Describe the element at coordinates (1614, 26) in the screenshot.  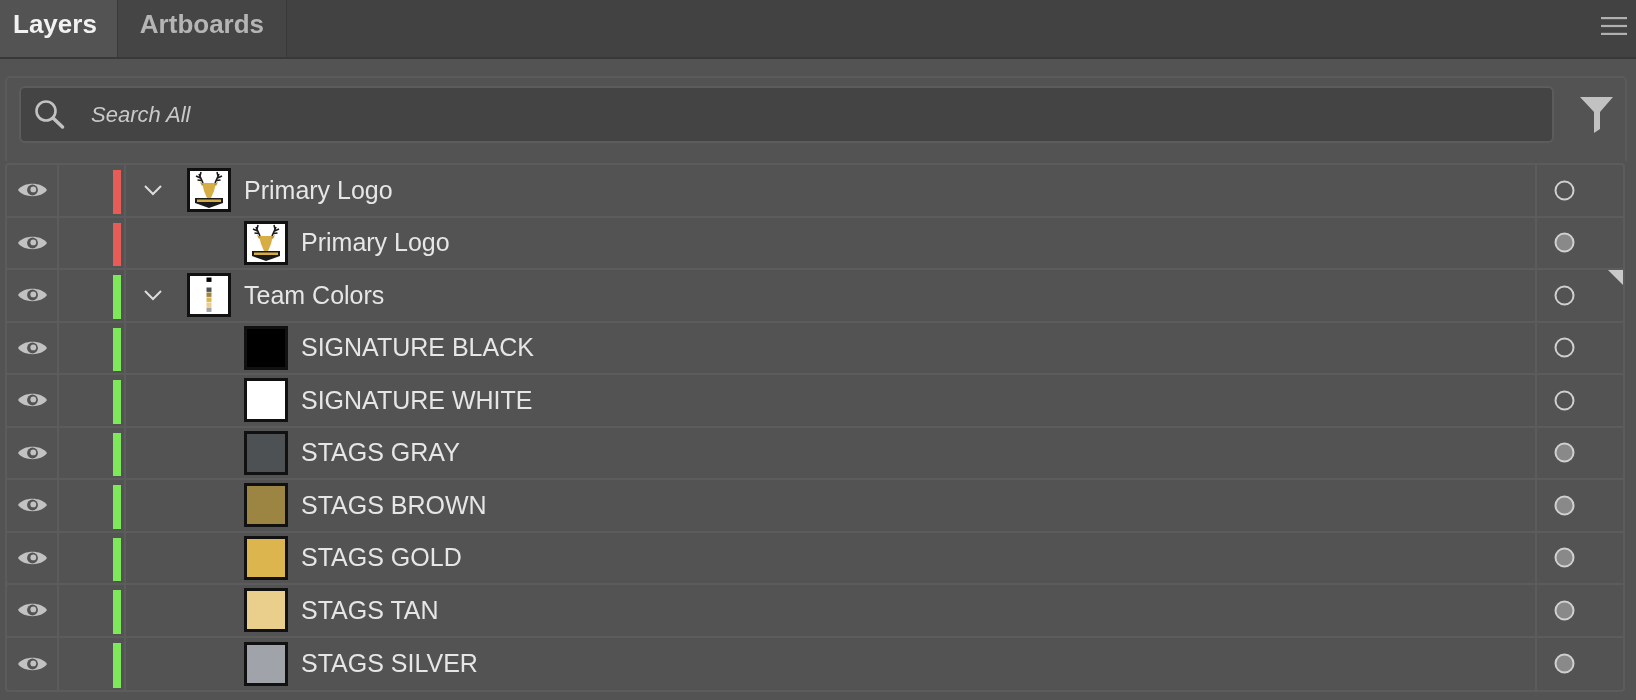
I see `menu-icon` at that location.